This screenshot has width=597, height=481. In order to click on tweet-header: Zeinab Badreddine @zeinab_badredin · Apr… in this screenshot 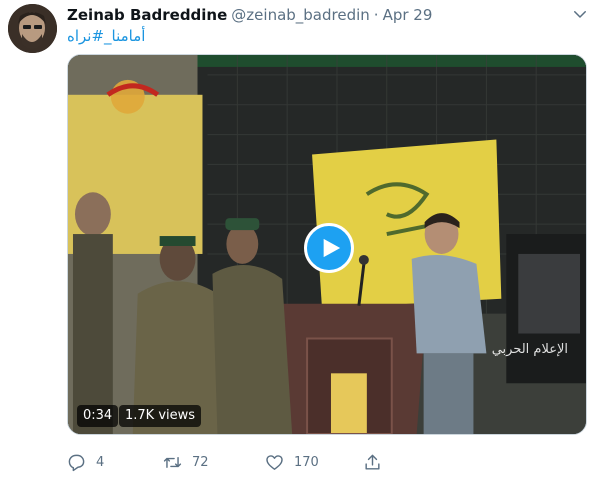, I will do `click(249, 15)`.